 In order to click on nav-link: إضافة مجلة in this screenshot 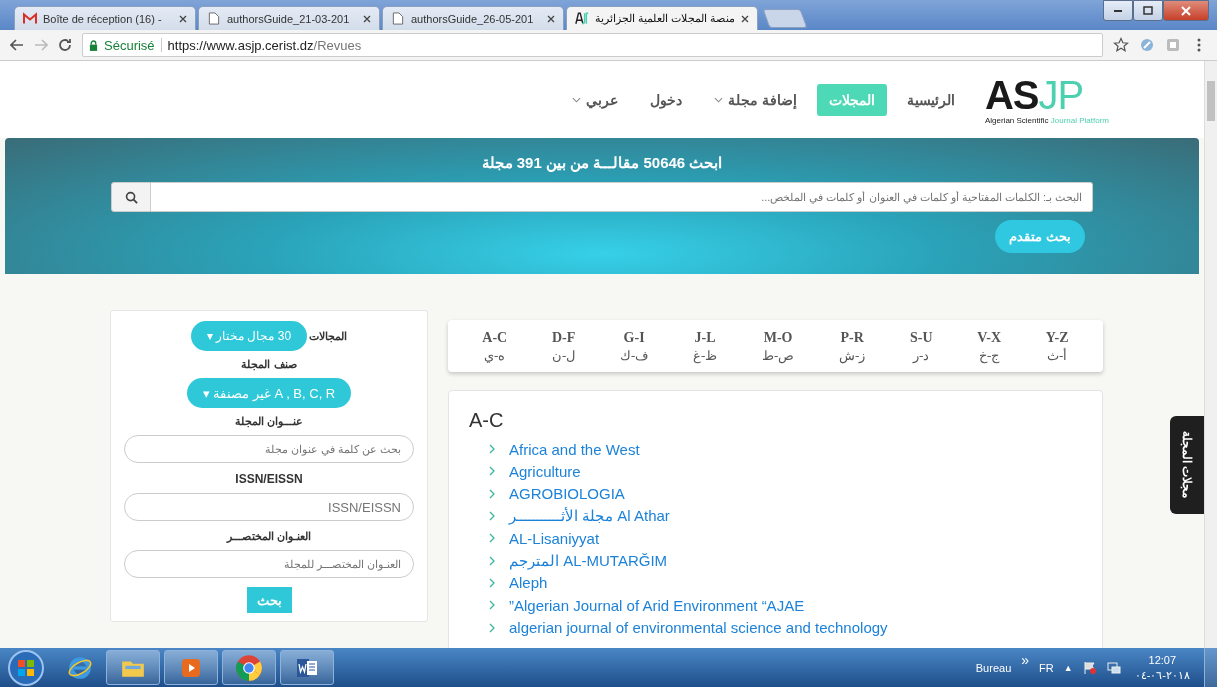, I will do `click(755, 99)`.